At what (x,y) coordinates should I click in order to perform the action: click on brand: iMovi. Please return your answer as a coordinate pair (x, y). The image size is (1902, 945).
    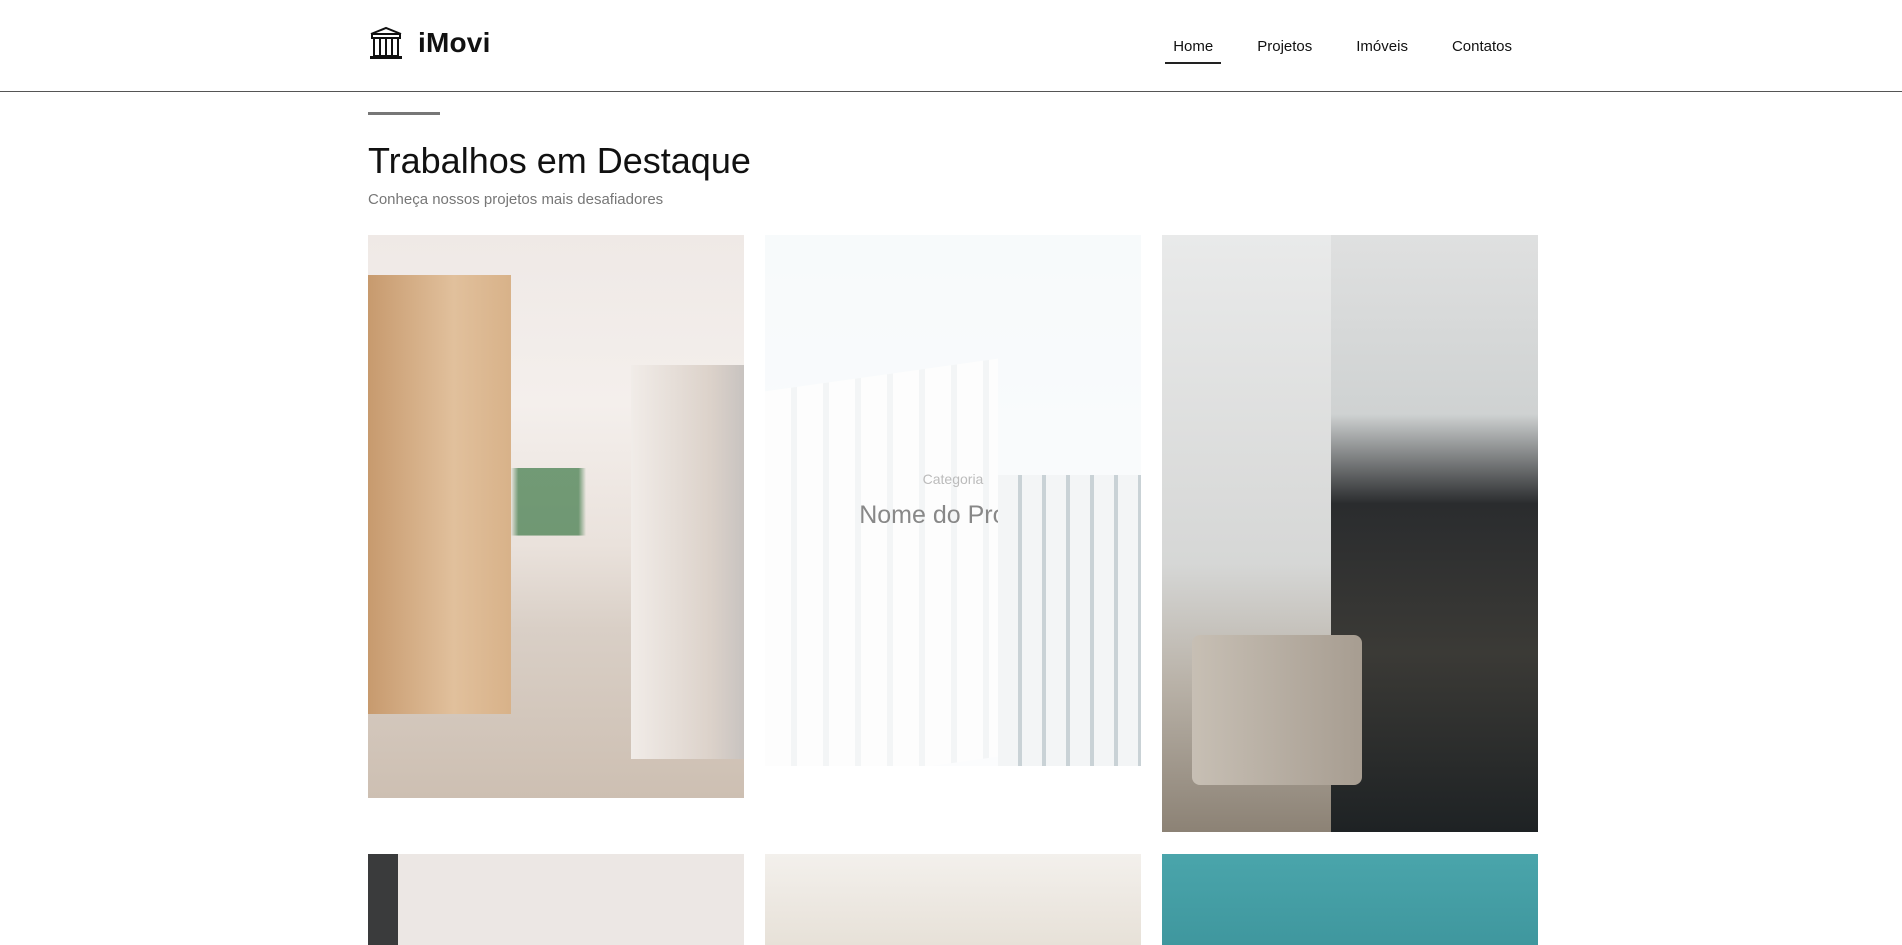
    Looking at the image, I should click on (429, 43).